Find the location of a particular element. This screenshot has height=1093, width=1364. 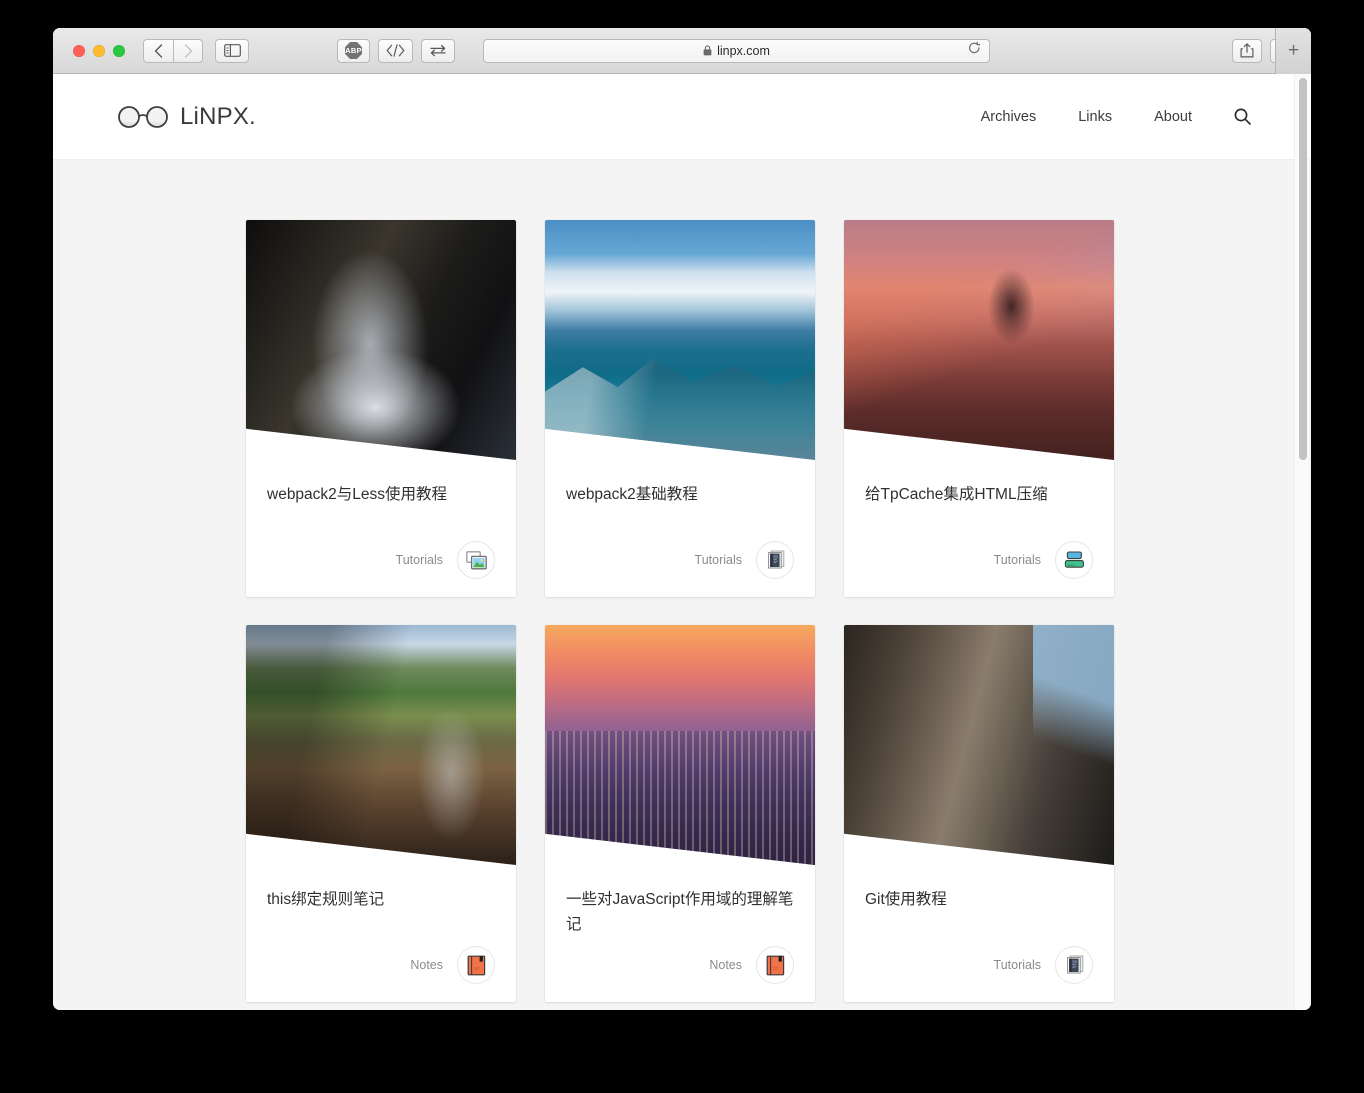

post-card-body: webpack2基础教程 Tutorials is located at coordinates (680, 528).